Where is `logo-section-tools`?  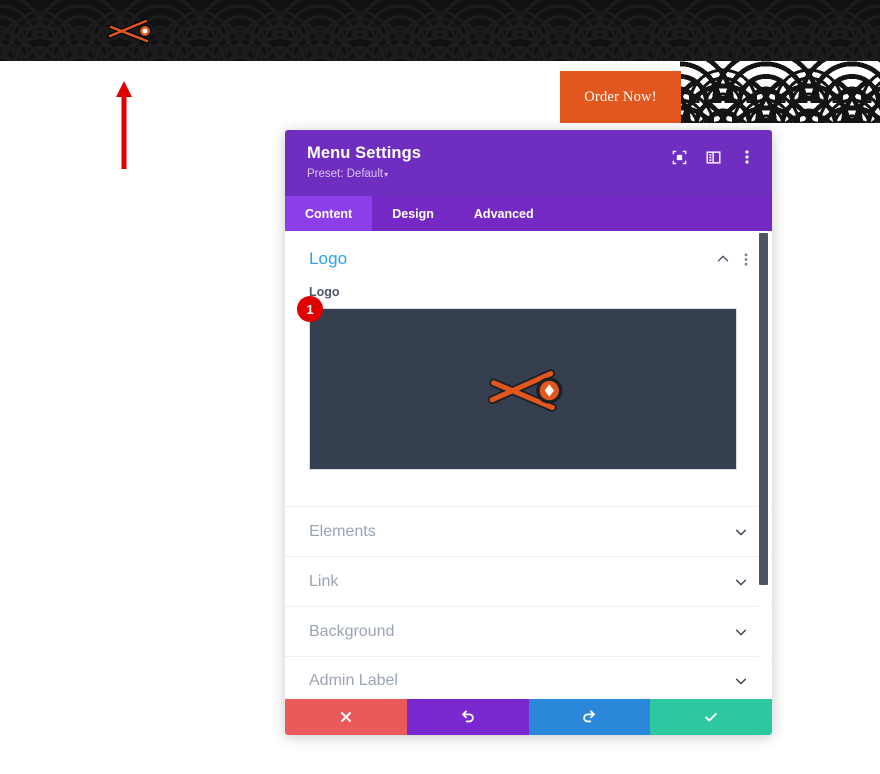
logo-section-tools is located at coordinates (732, 259).